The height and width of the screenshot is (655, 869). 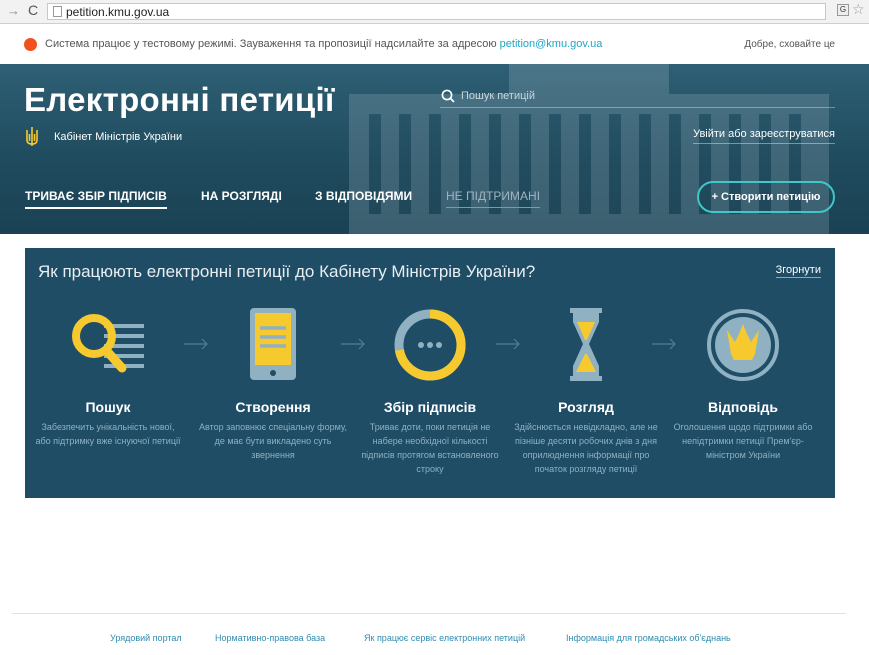 I want to click on address-bar: petition.kmu.gov.ua, so click(x=436, y=11).